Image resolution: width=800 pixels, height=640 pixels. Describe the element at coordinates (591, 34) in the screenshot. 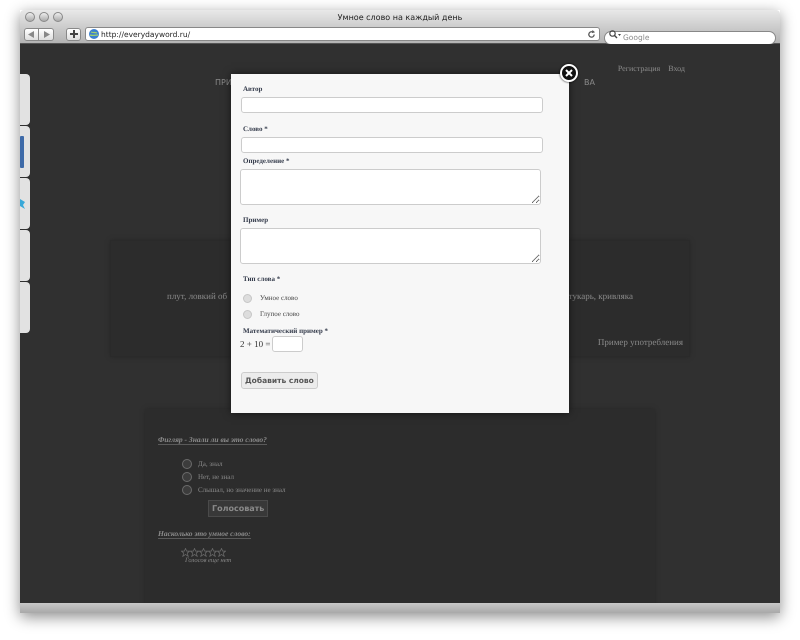

I see `reload-icon` at that location.